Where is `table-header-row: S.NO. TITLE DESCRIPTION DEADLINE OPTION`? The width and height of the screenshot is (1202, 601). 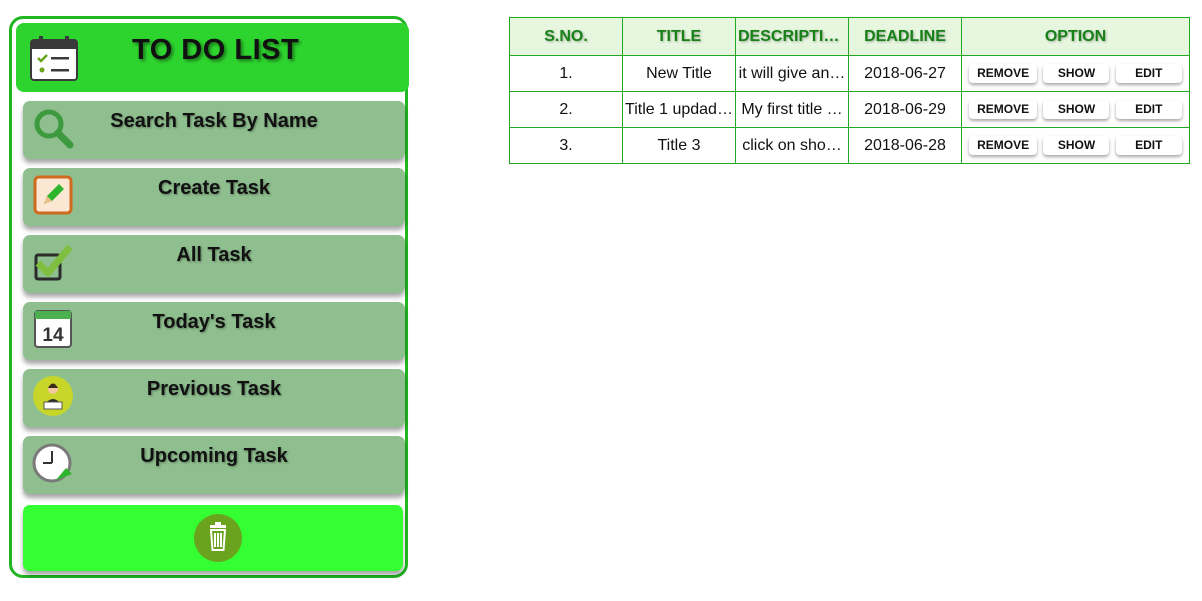
table-header-row: S.NO. TITLE DESCRIPTION DEADLINE OPTION is located at coordinates (849, 36).